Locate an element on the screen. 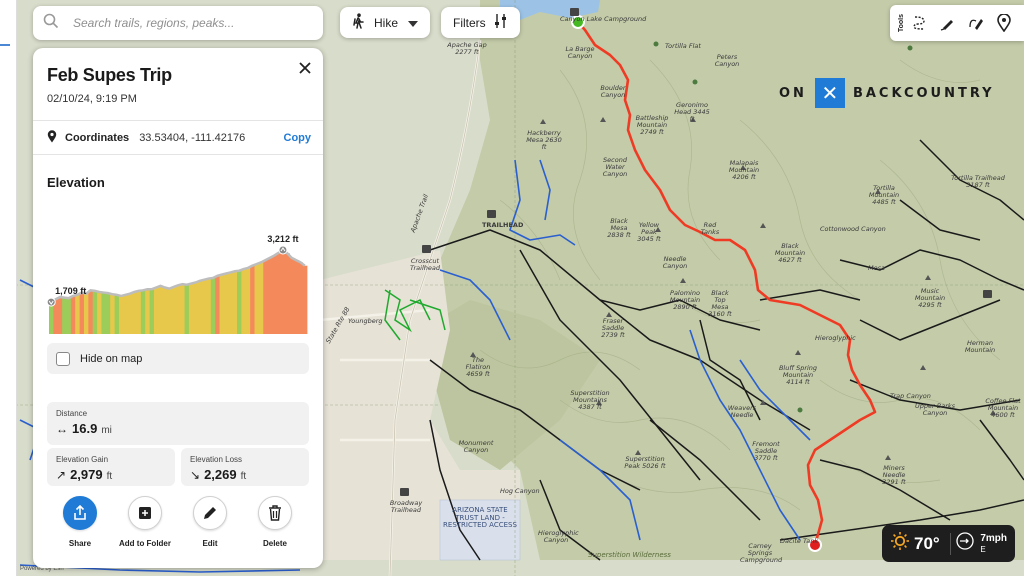  distance-value: 16.9 is located at coordinates (85, 428).